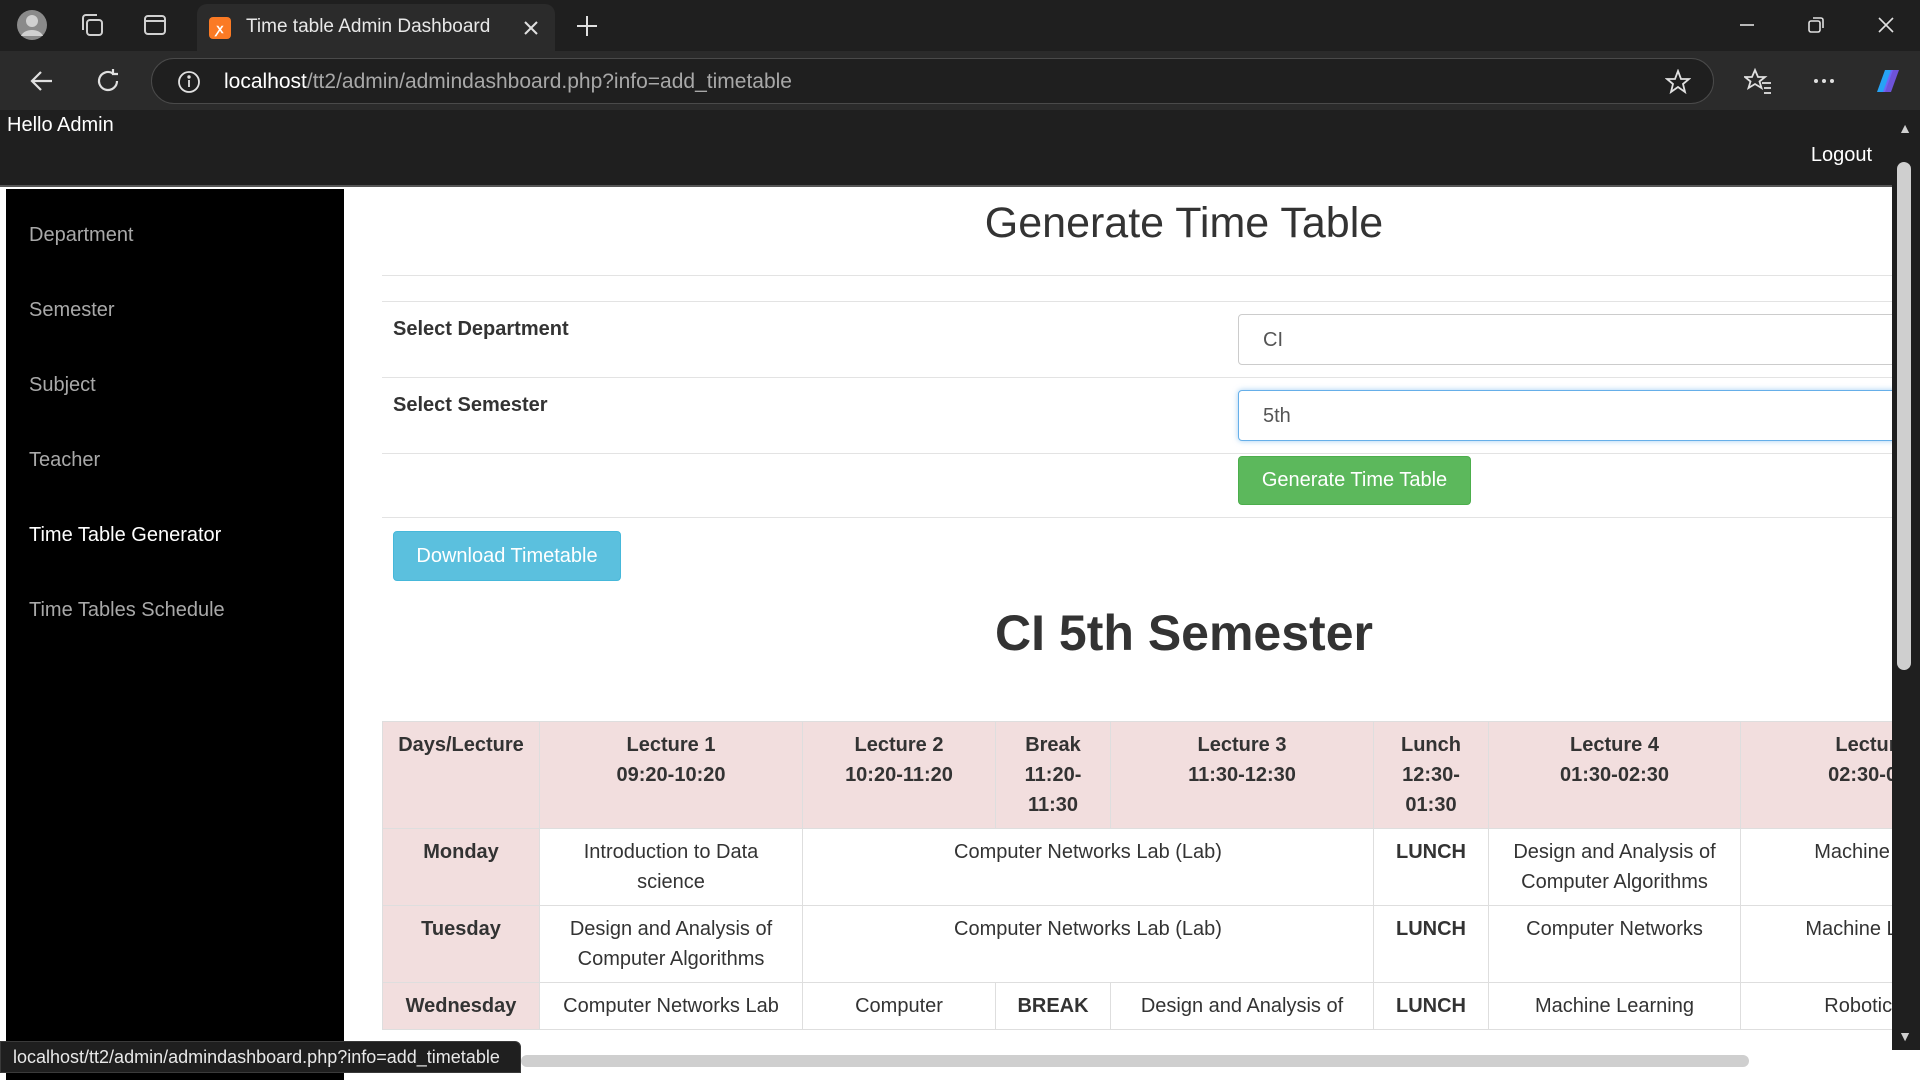  Describe the element at coordinates (1747, 25) in the screenshot. I see `minimize-icon` at that location.